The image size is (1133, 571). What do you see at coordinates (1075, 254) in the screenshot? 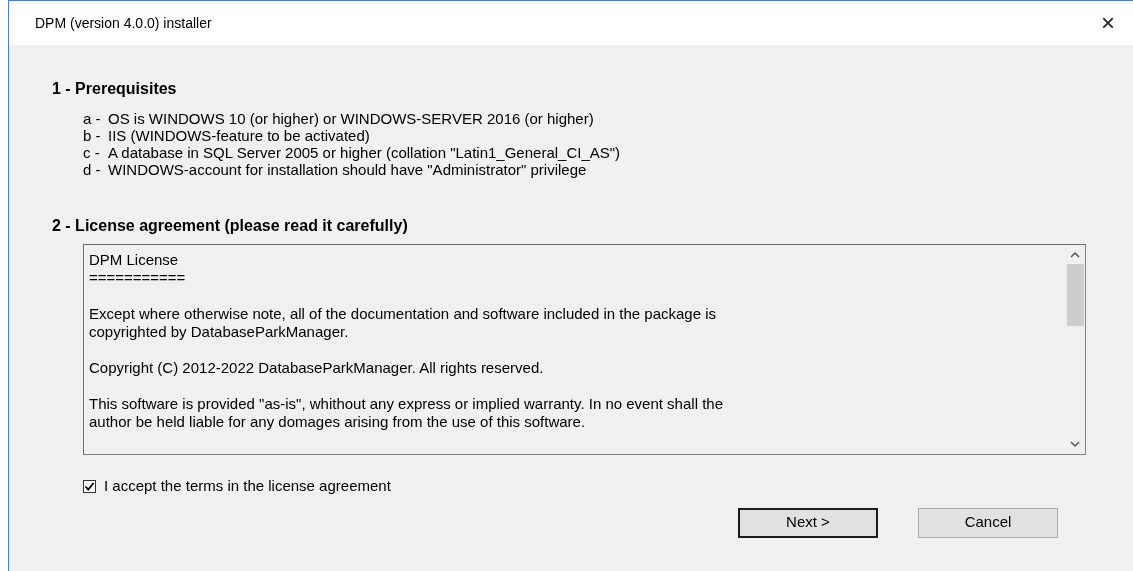
I see `scroll-up-icon` at bounding box center [1075, 254].